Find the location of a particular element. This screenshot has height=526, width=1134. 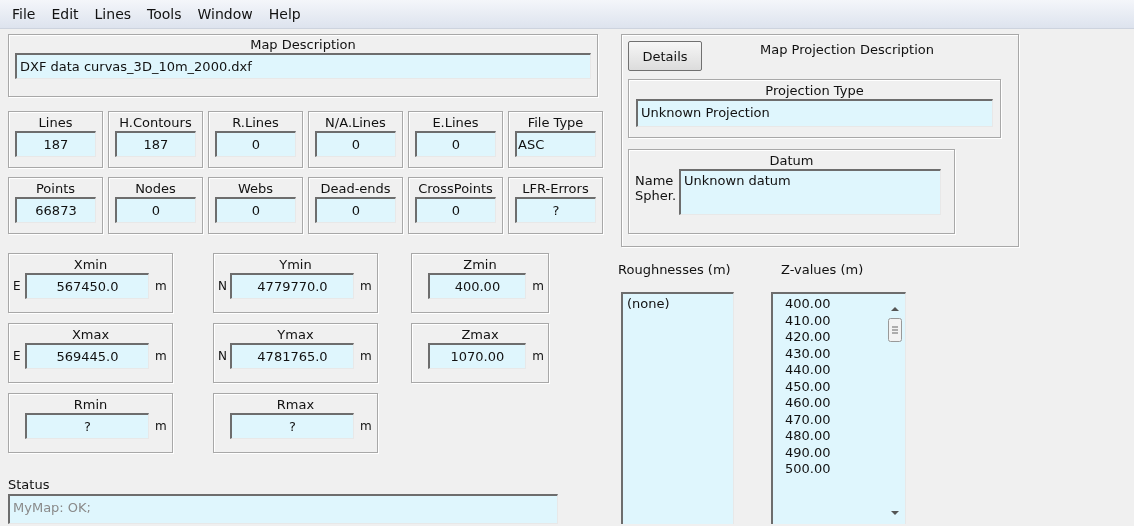

field-label: Name is located at coordinates (655, 180).